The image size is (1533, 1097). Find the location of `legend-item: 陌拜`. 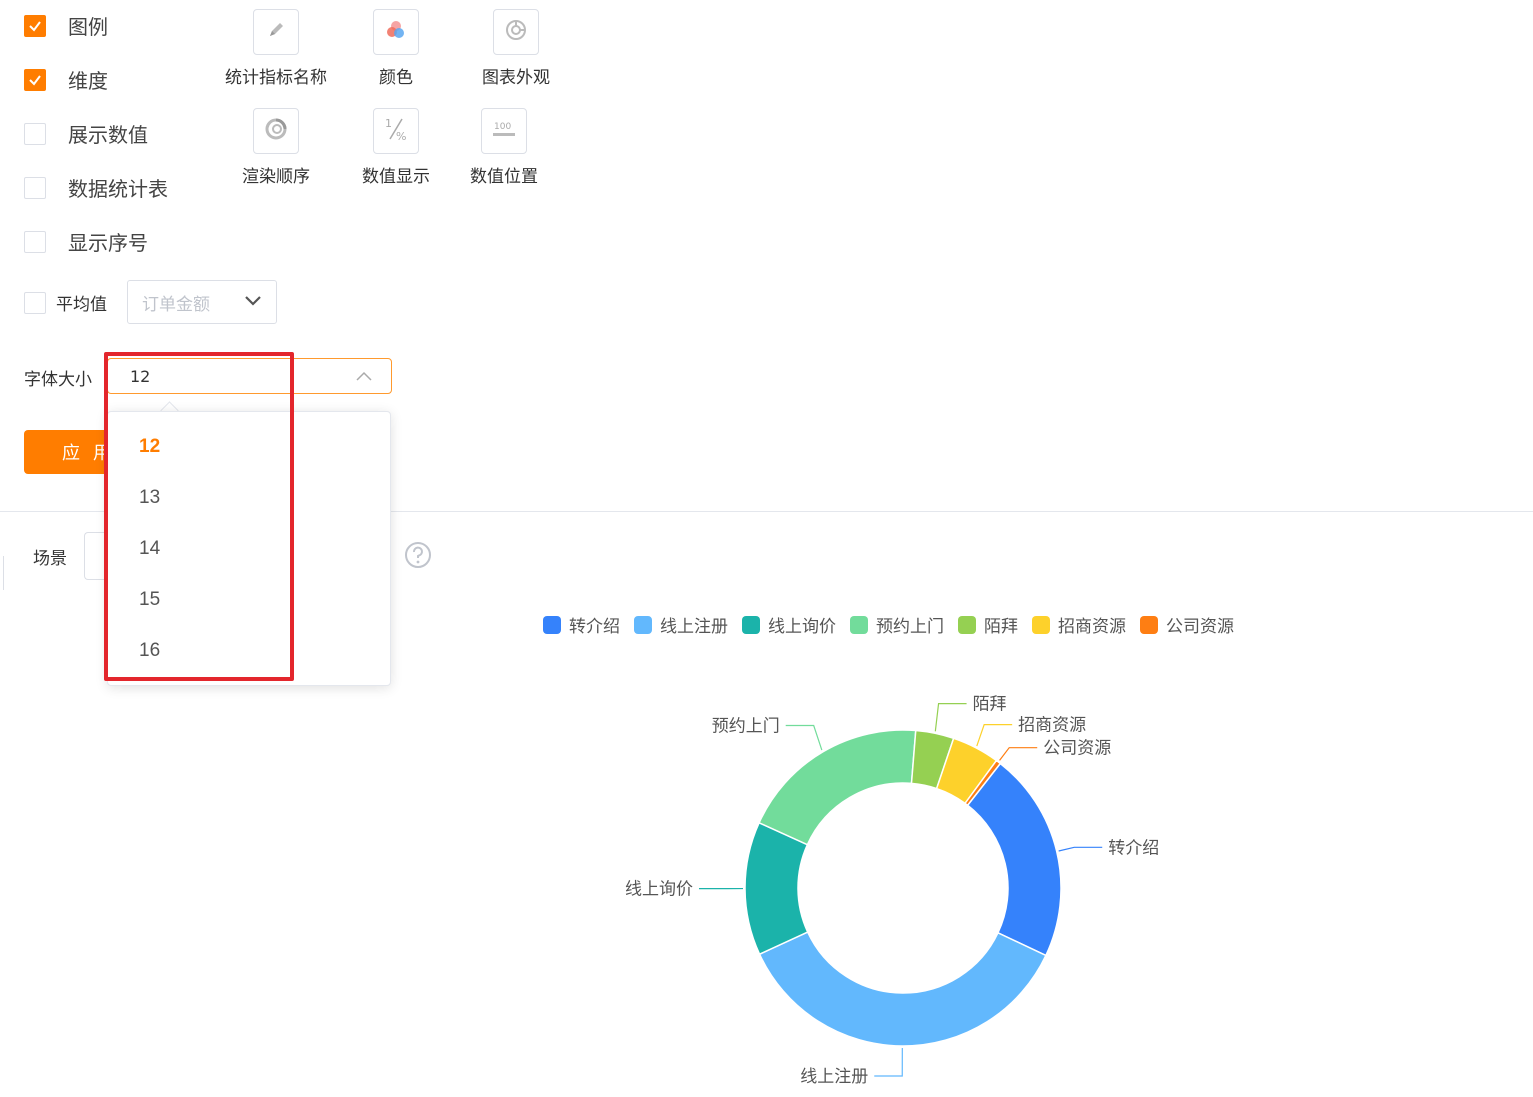

legend-item: 陌拜 is located at coordinates (988, 624).